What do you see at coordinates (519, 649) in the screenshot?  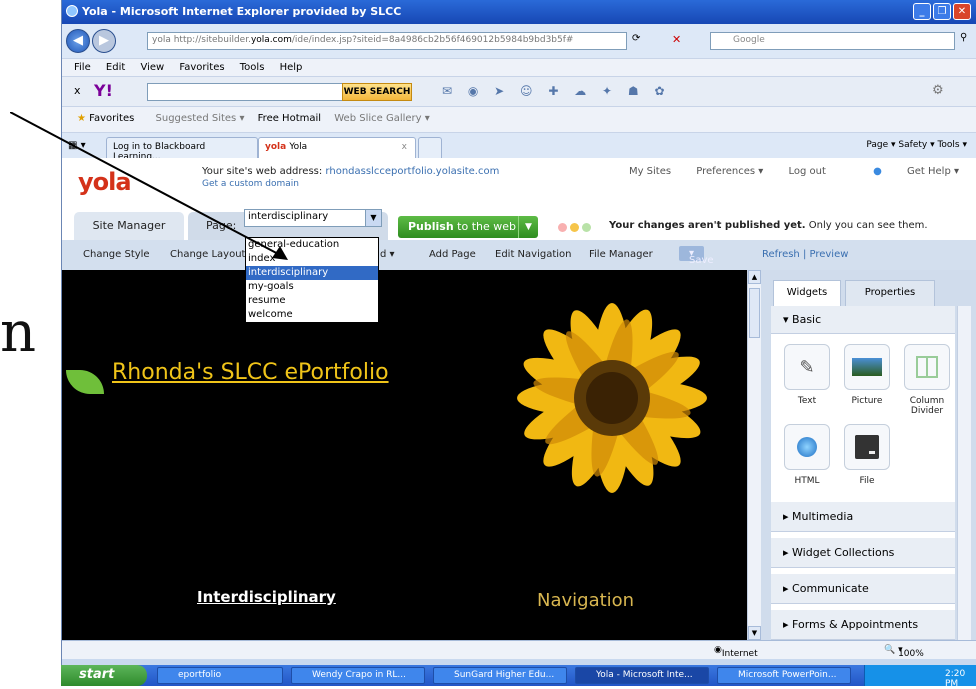 I see `status-bar: ◉ Internet 🔍 100% ▾` at bounding box center [519, 649].